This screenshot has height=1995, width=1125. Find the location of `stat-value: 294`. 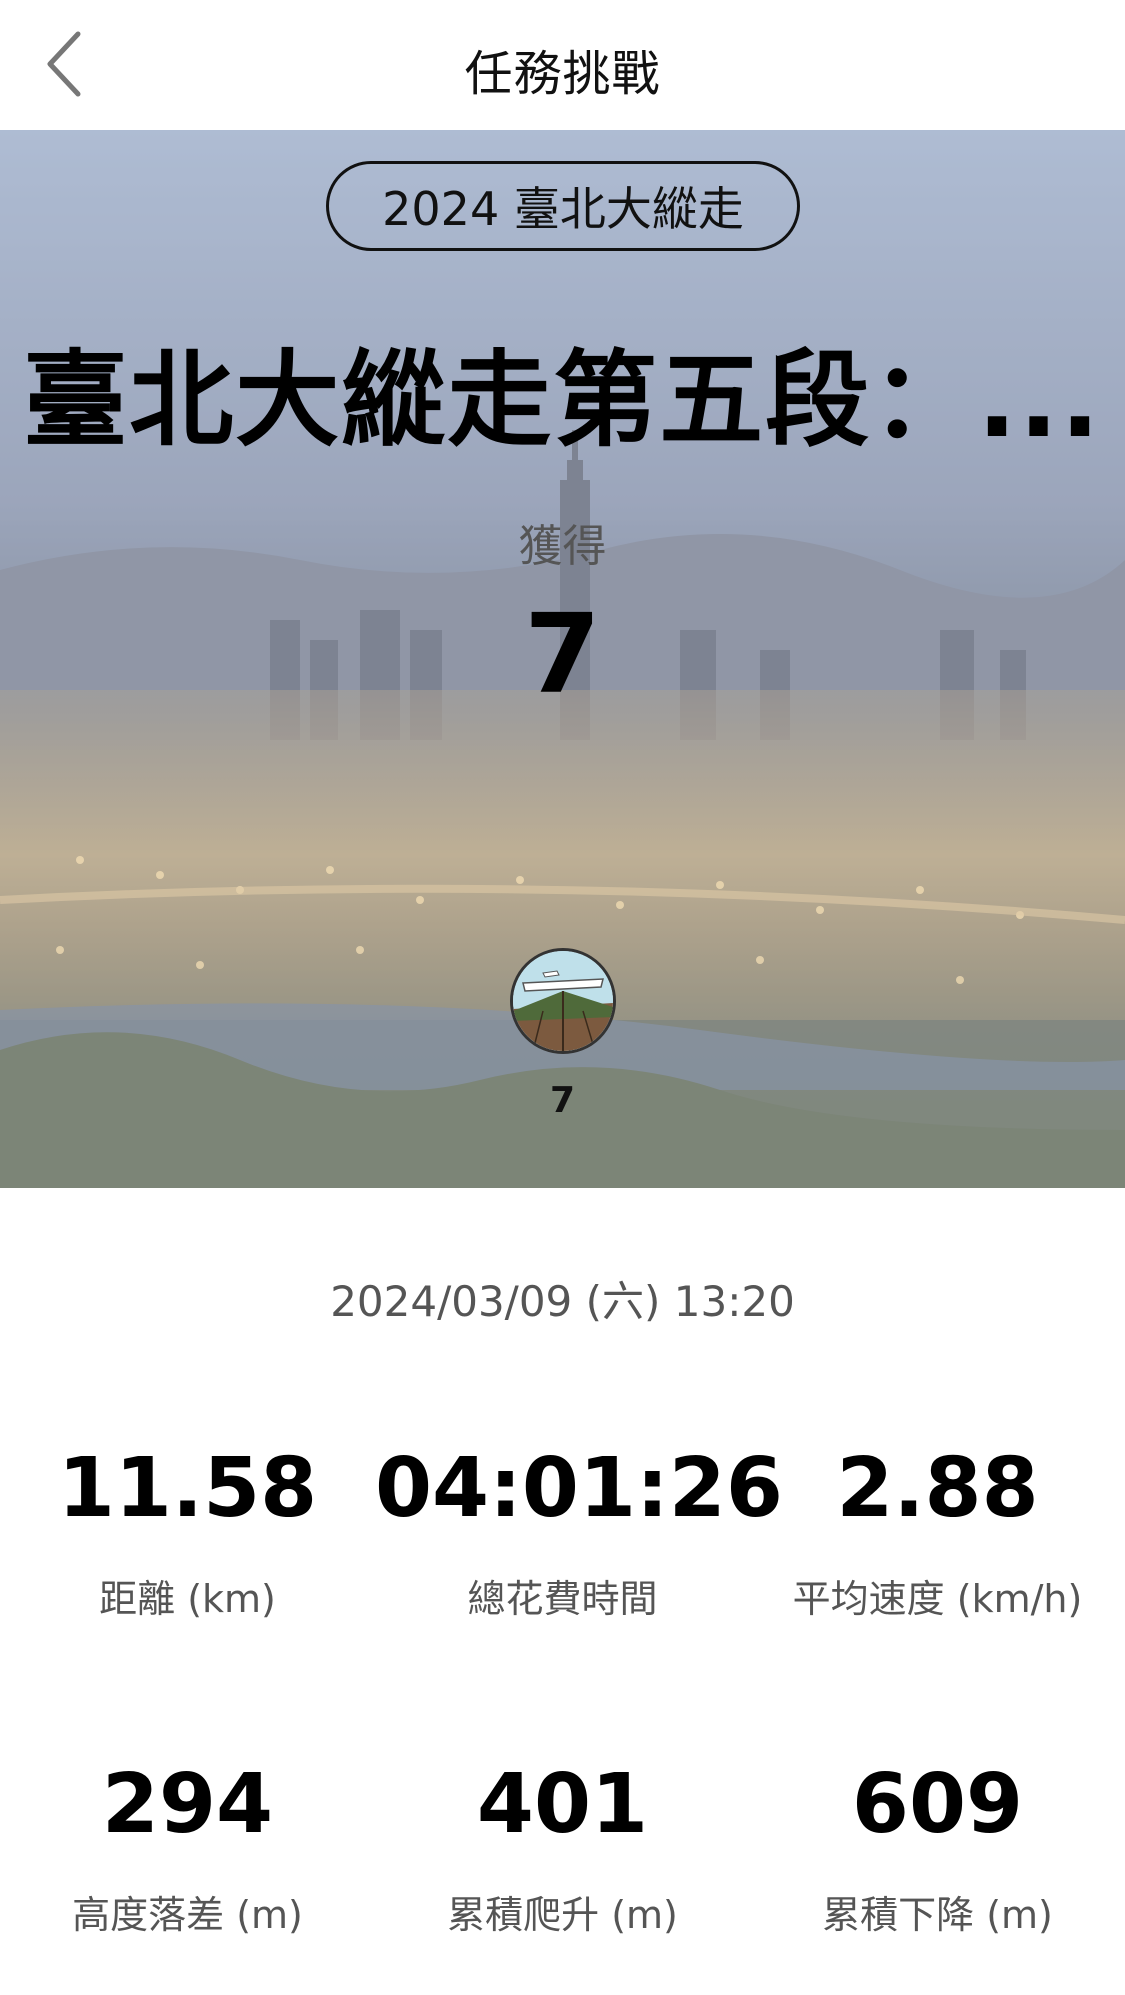

stat-value: 294 is located at coordinates (187, 1804).